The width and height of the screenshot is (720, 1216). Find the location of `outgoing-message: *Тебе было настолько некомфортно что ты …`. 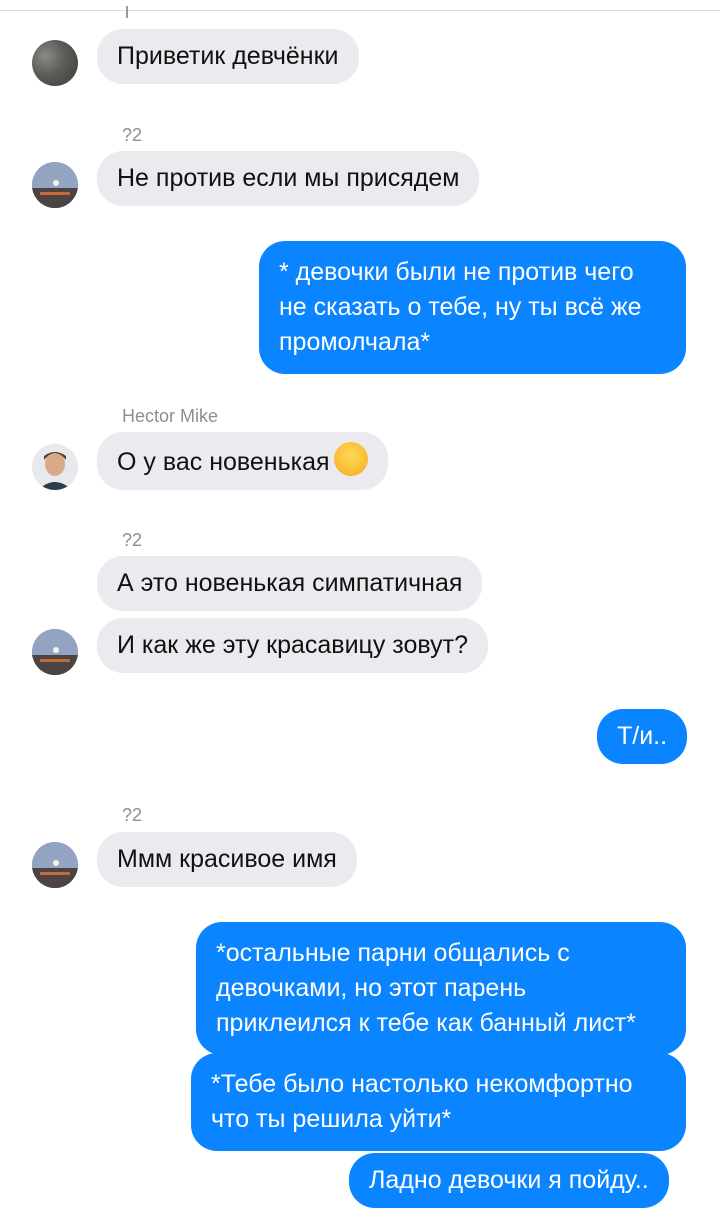

outgoing-message: *Тебе было настолько некомфортно что ты … is located at coordinates (438, 1102).